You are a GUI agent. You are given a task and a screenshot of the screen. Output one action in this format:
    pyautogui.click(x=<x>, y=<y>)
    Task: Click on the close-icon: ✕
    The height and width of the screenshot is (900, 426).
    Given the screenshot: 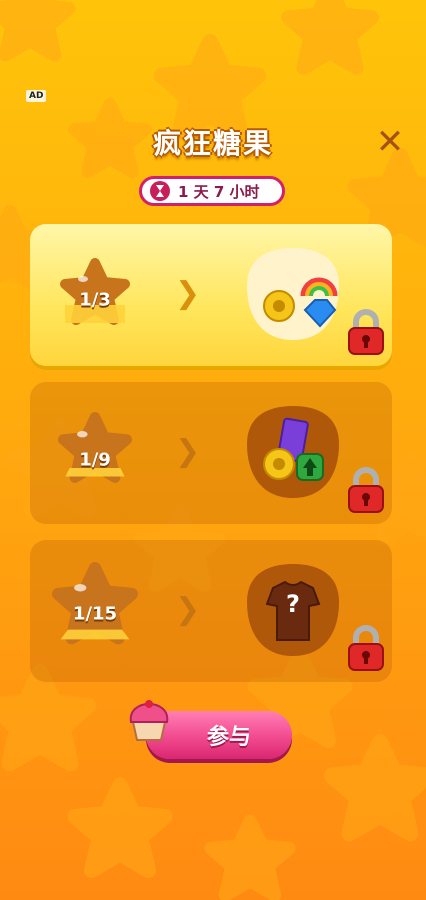 What is the action you would take?
    pyautogui.click(x=390, y=142)
    